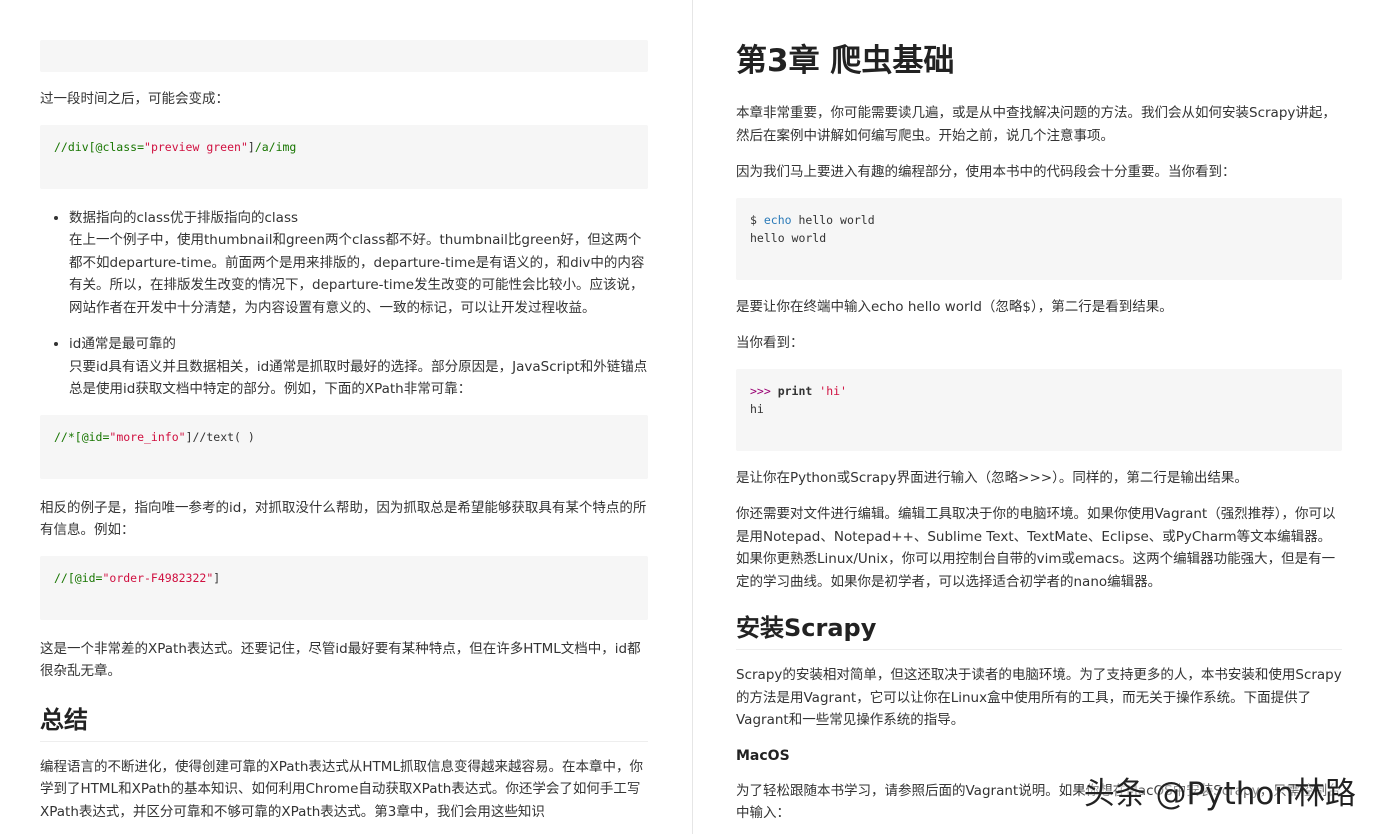 The image size is (1382, 834). I want to click on paragraph: 过一段时间之后，可能会变成：, so click(134, 99).